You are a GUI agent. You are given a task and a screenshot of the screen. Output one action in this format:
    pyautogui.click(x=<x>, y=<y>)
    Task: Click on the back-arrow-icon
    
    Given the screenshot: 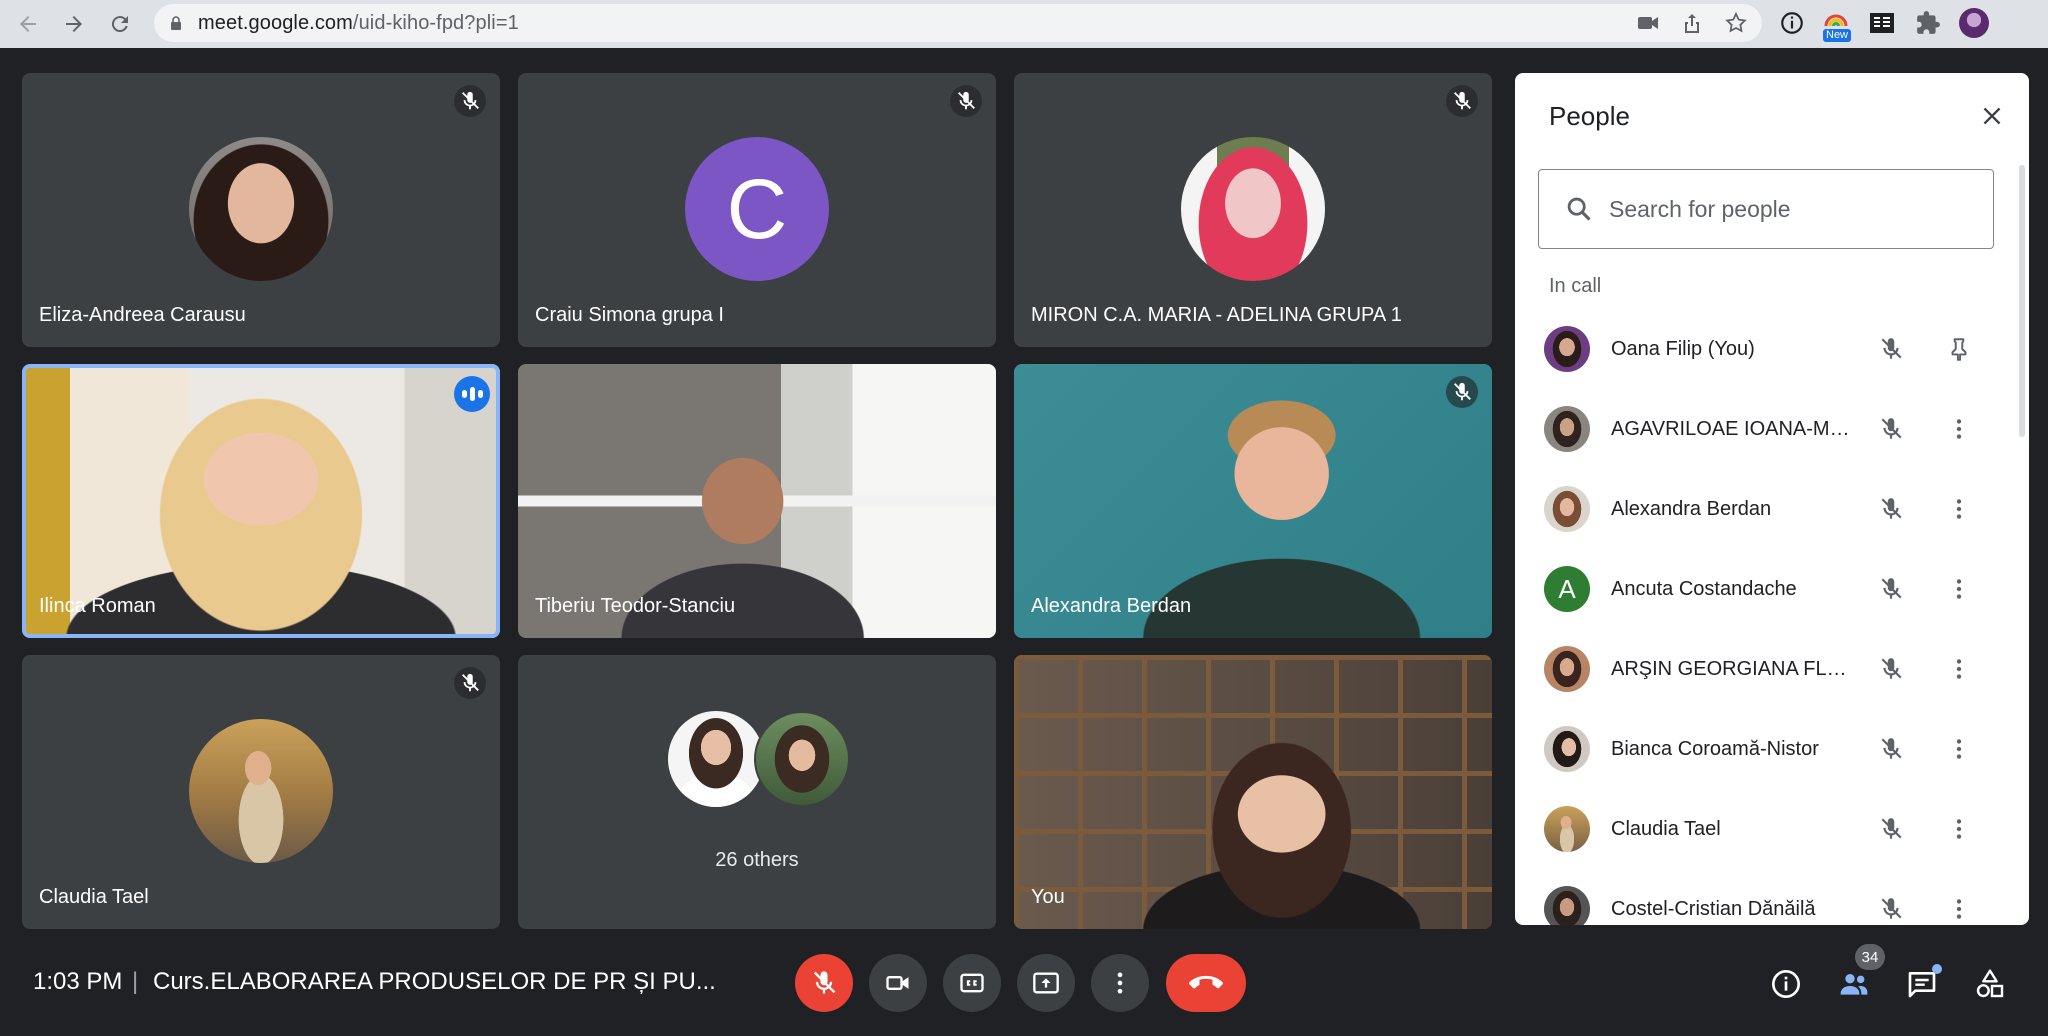 What is the action you would take?
    pyautogui.click(x=28, y=24)
    